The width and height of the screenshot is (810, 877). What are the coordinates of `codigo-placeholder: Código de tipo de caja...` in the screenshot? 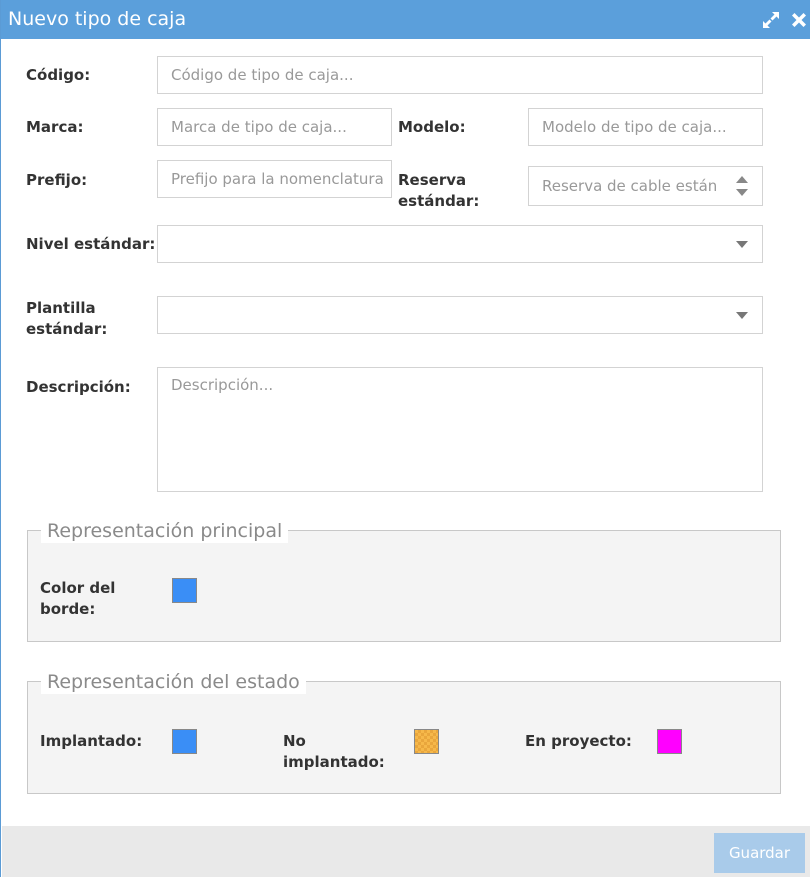 It's located at (262, 75).